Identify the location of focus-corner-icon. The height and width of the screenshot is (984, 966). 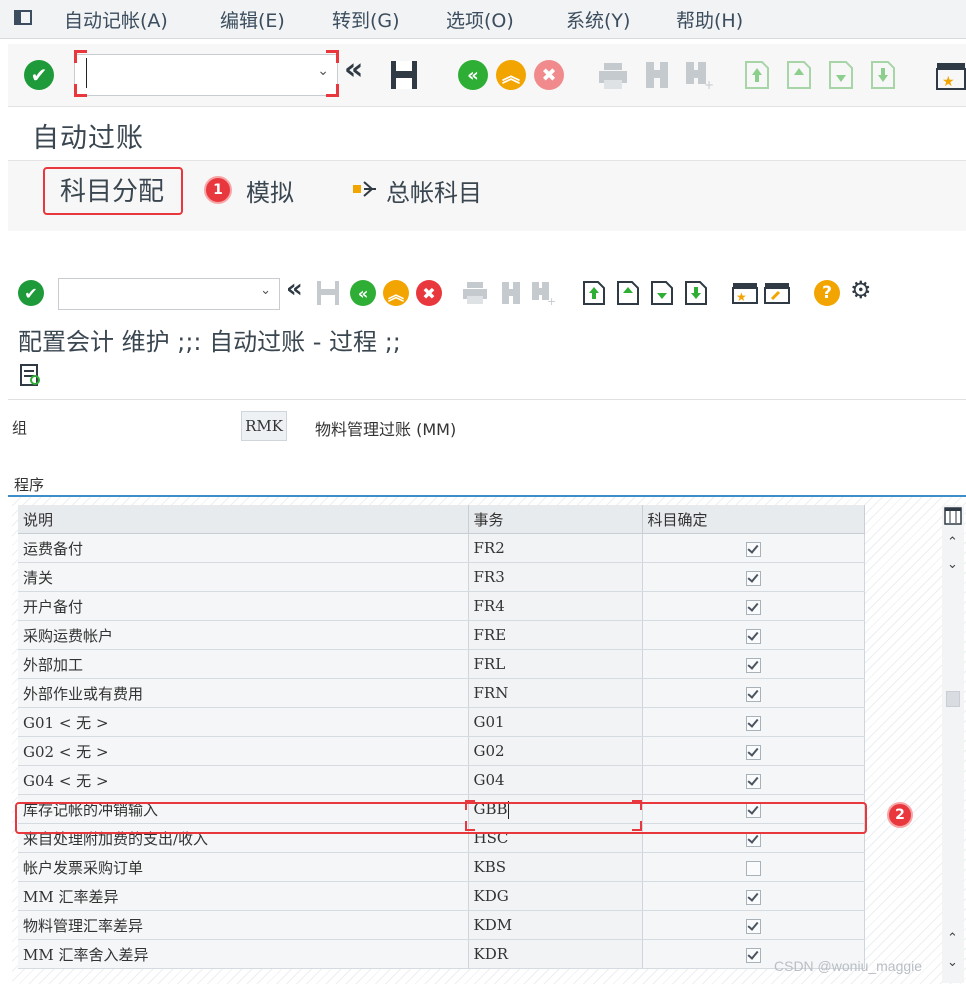
(637, 826).